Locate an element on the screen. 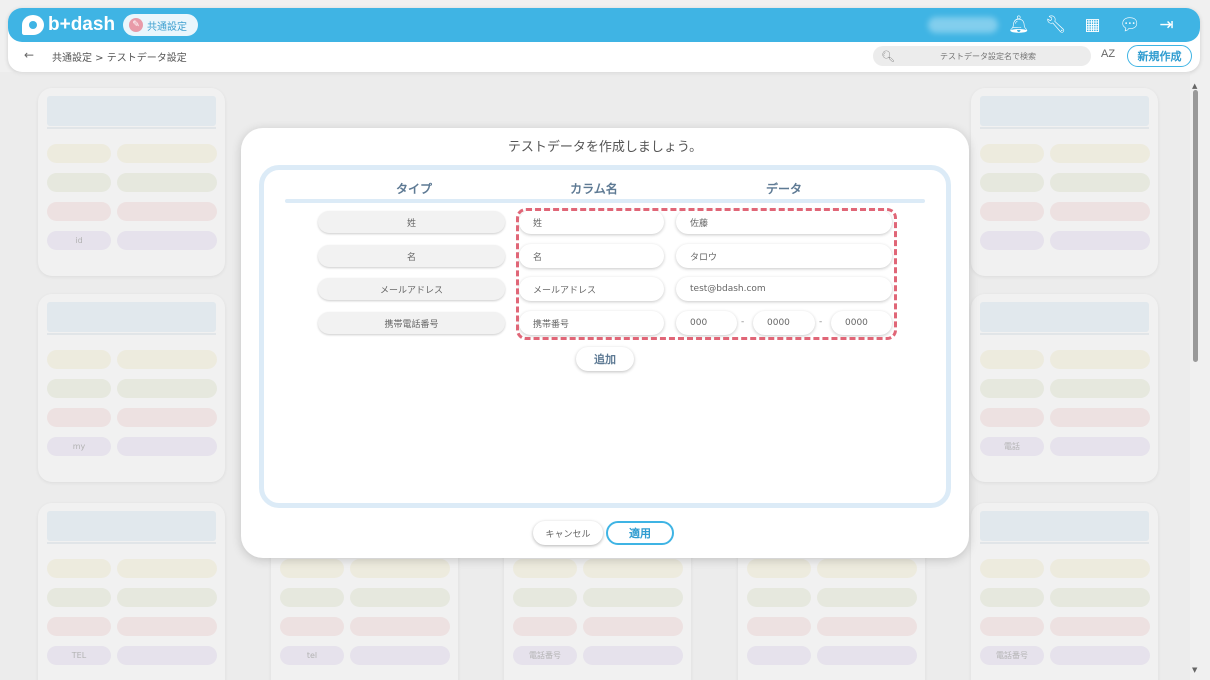 The image size is (1210, 680). search-input is located at coordinates (987, 56).